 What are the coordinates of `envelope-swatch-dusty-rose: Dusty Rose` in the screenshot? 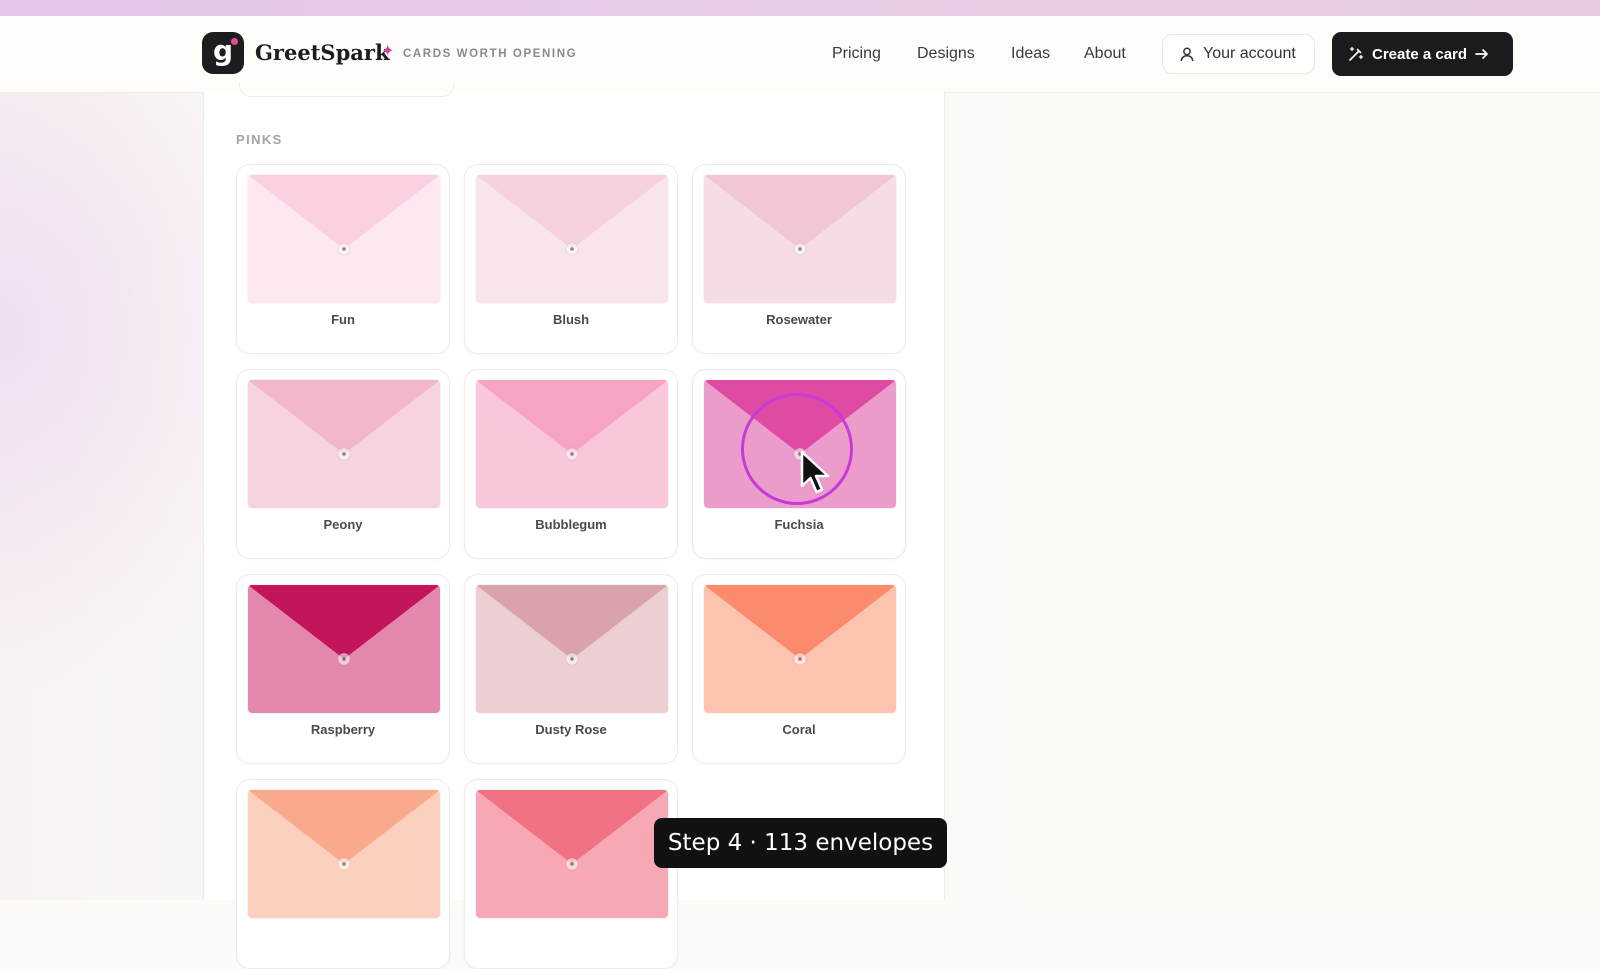 It's located at (571, 669).